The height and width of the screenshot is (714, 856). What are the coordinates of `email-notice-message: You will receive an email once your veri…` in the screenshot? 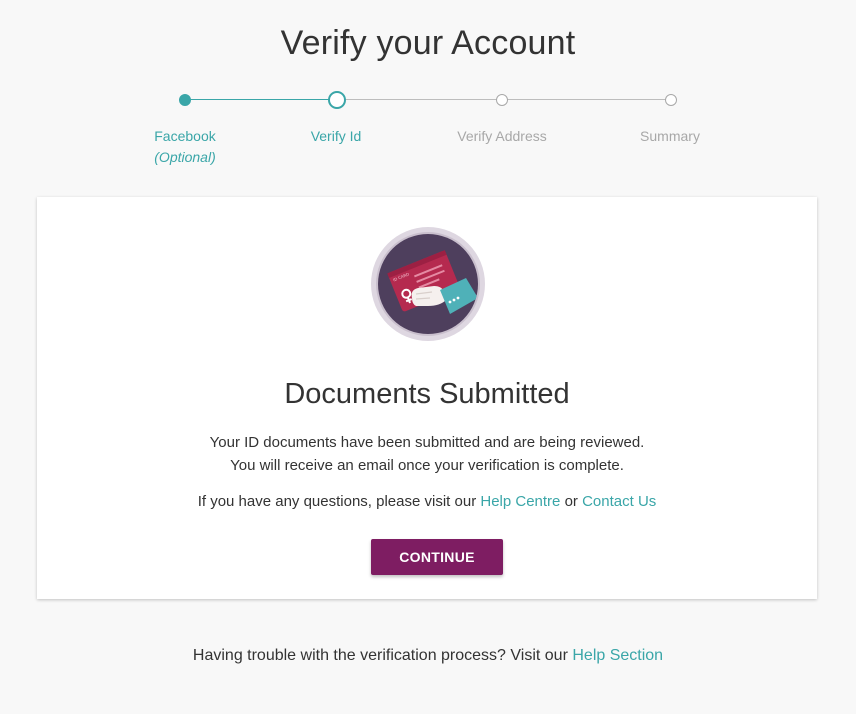 It's located at (427, 465).